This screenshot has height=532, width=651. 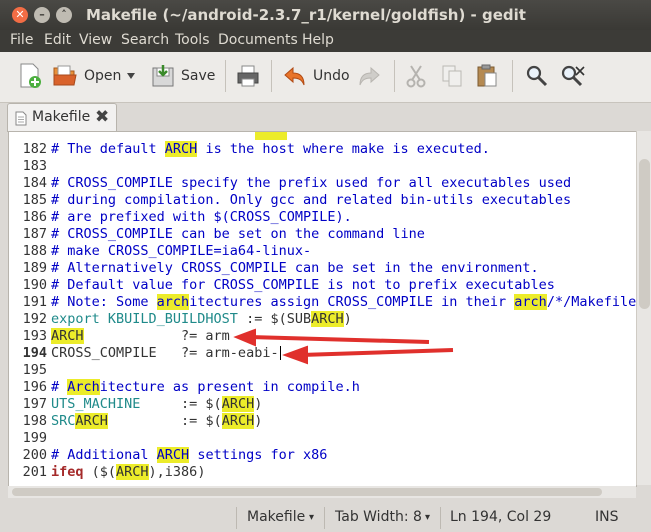 What do you see at coordinates (343, 149) in the screenshot?
I see `code-token: is the host where make is executed.` at bounding box center [343, 149].